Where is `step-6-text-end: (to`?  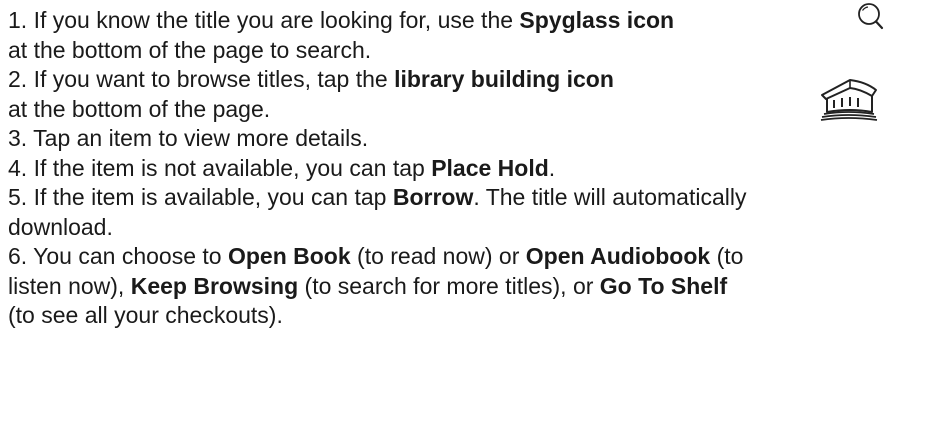 step-6-text-end: (to is located at coordinates (727, 256).